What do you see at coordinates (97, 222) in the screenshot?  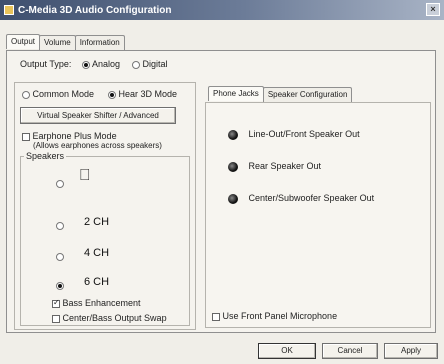 I see `2ch-label: 2 CH` at bounding box center [97, 222].